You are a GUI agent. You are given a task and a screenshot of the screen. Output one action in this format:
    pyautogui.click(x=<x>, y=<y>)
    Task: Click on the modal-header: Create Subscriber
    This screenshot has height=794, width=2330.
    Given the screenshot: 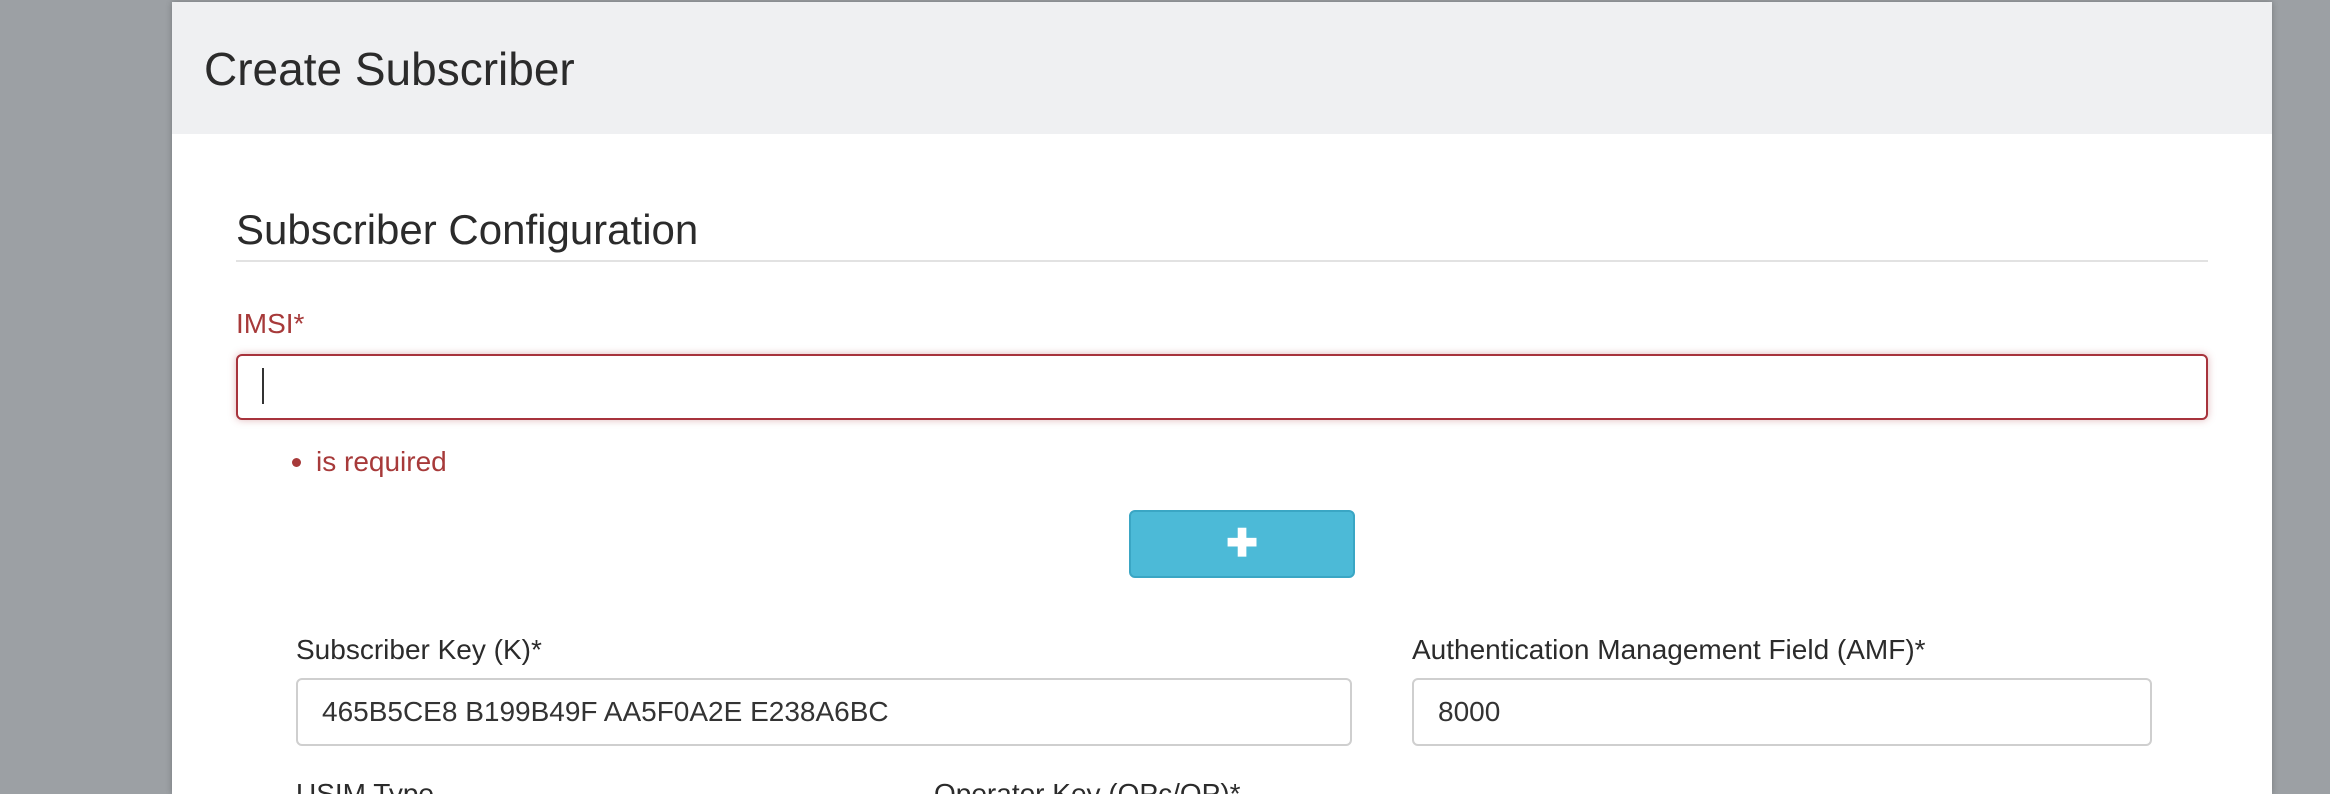 What is the action you would take?
    pyautogui.click(x=1222, y=68)
    